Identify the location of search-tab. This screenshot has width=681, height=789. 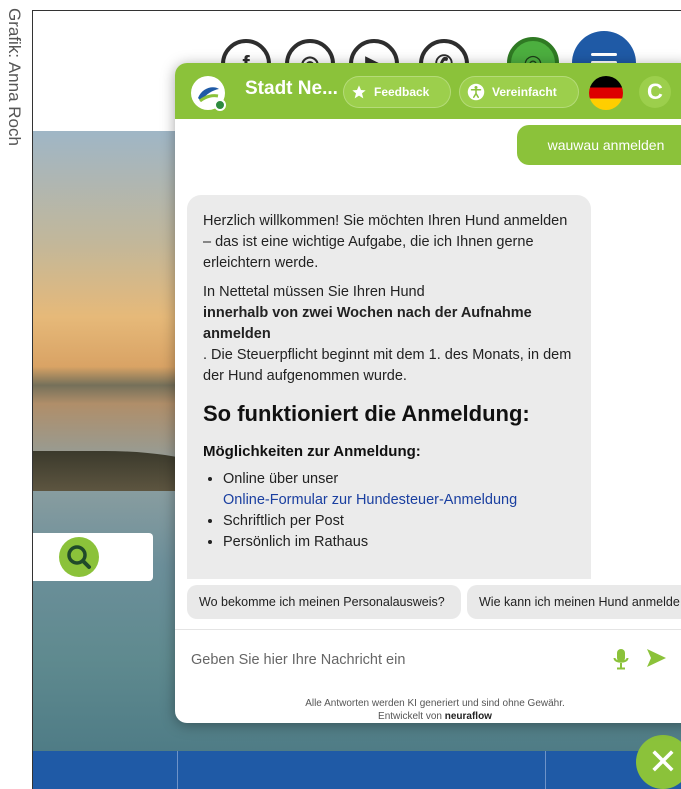
(93, 557).